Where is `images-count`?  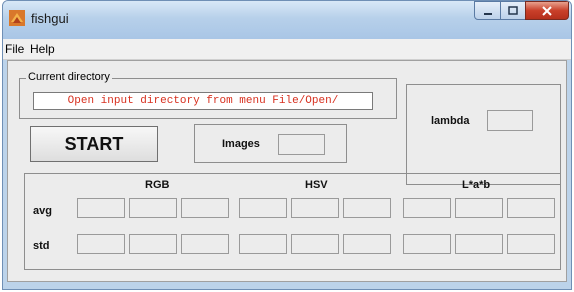
images-count is located at coordinates (301, 144).